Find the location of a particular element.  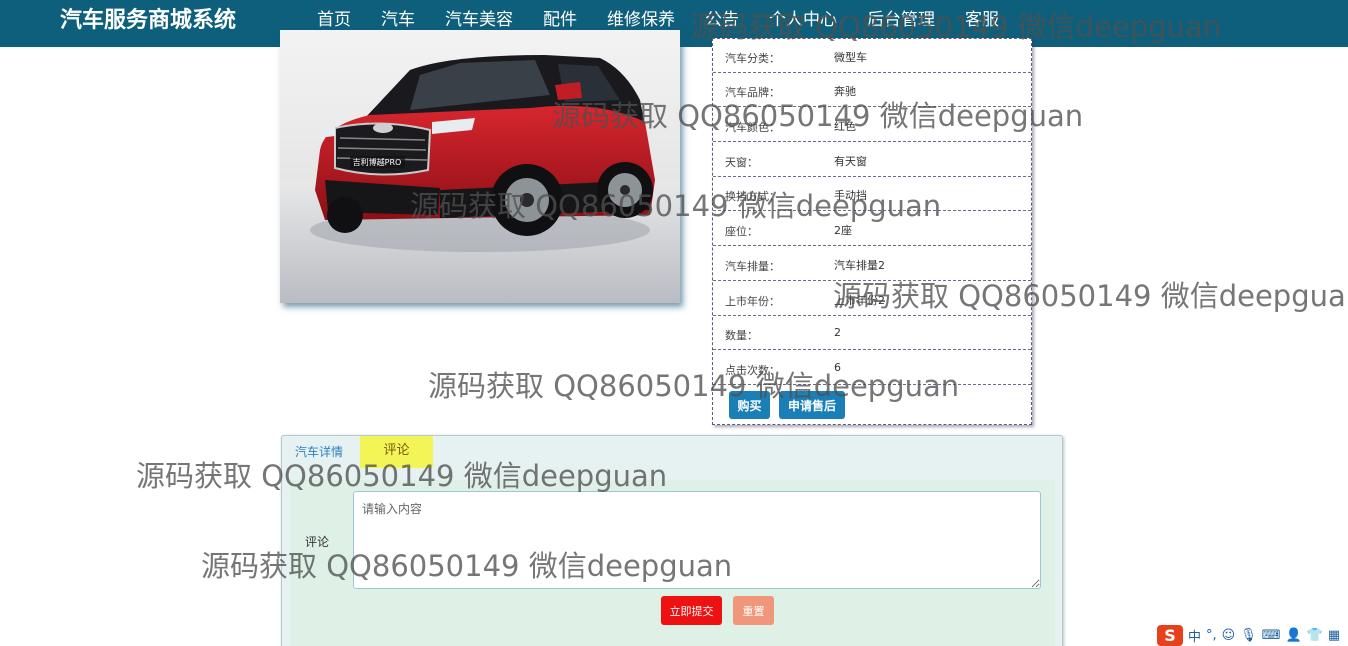

info-row-displacement: 汽车排量： 汽车排量2 is located at coordinates (872, 264).